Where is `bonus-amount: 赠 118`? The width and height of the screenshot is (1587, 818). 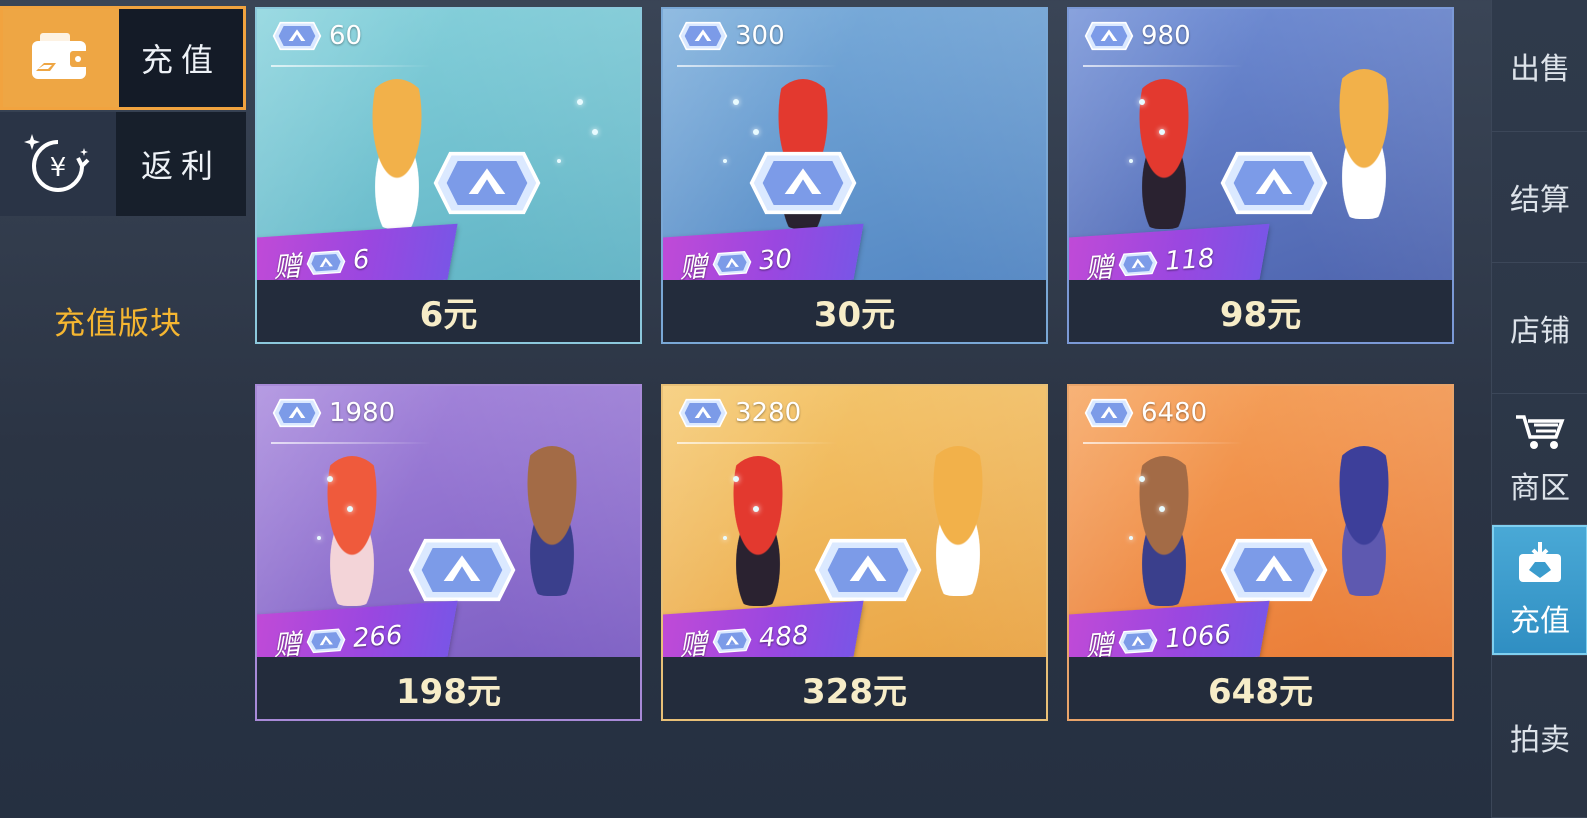 bonus-amount: 赠 118 is located at coordinates (1150, 261).